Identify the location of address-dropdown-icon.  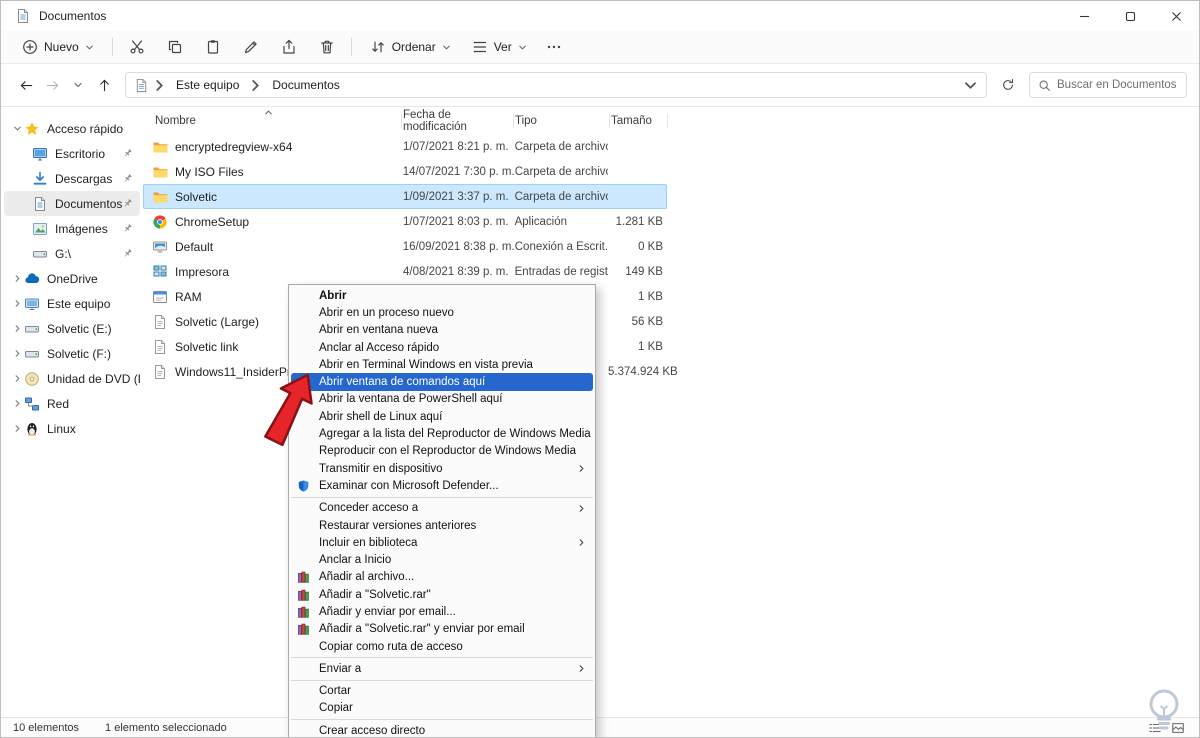
(970, 85).